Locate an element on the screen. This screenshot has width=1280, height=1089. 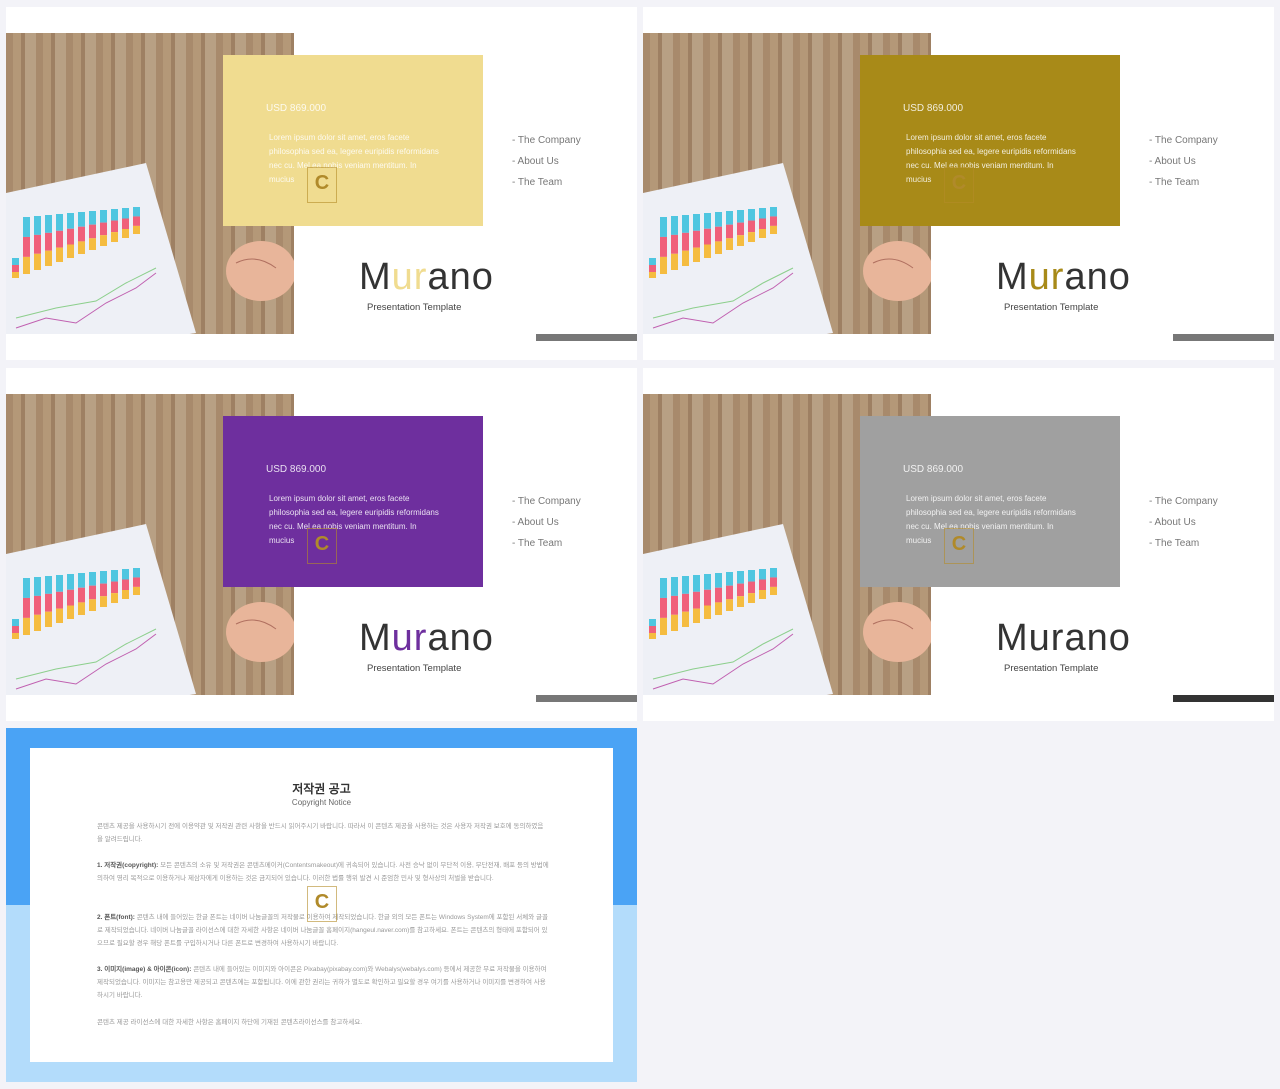
copyright-subtitle: Copyright Notice is located at coordinates (321, 802).